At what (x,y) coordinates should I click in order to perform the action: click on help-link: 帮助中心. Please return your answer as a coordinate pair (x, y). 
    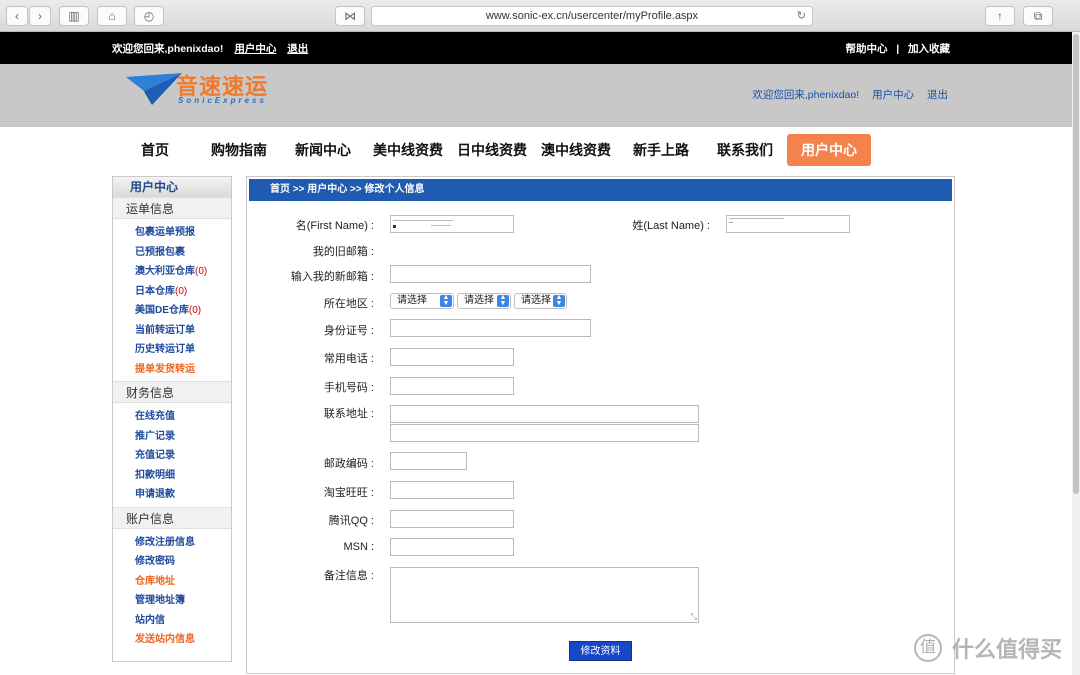
    Looking at the image, I should click on (867, 49).